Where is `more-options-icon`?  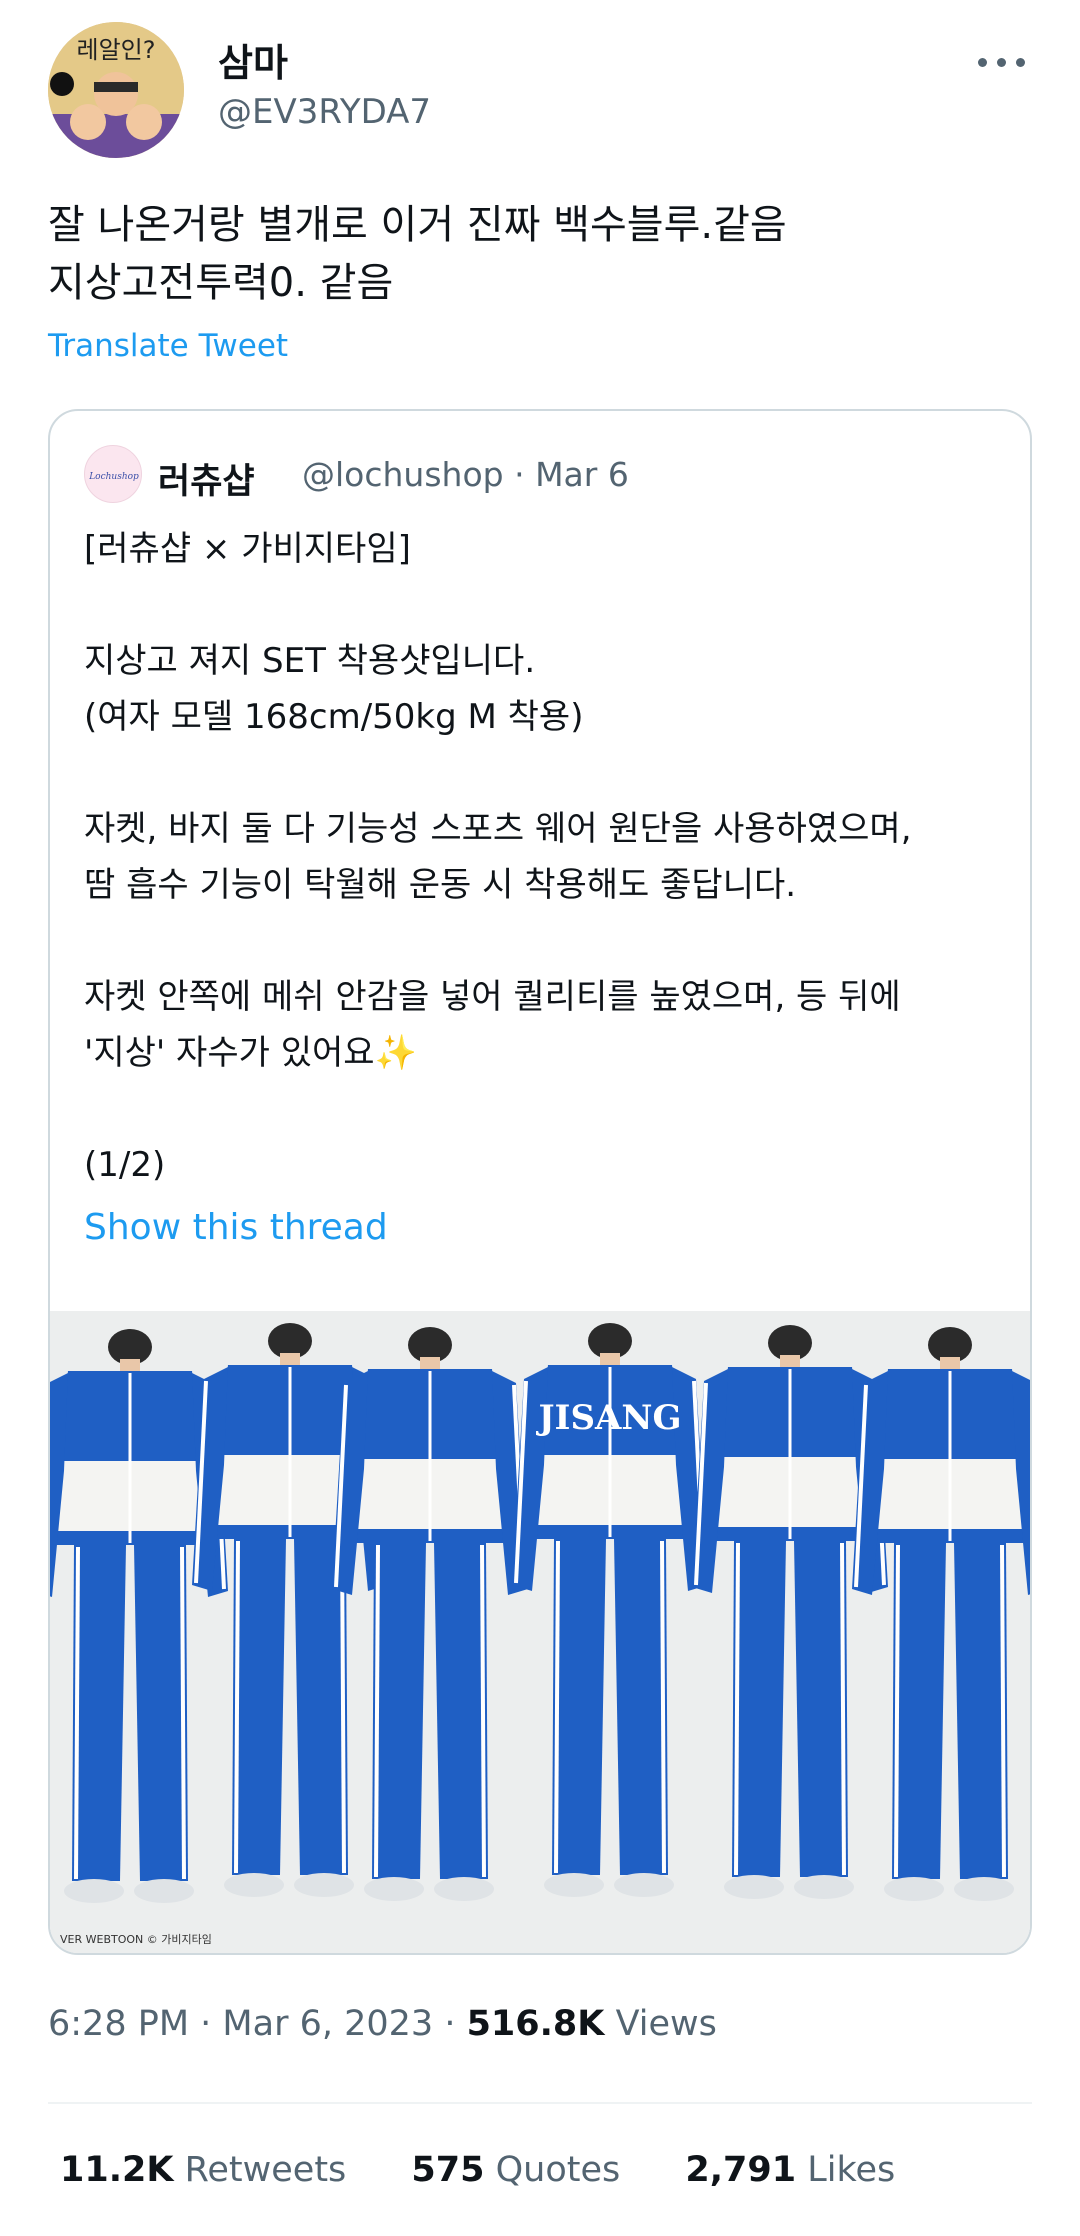 more-options-icon is located at coordinates (1002, 60).